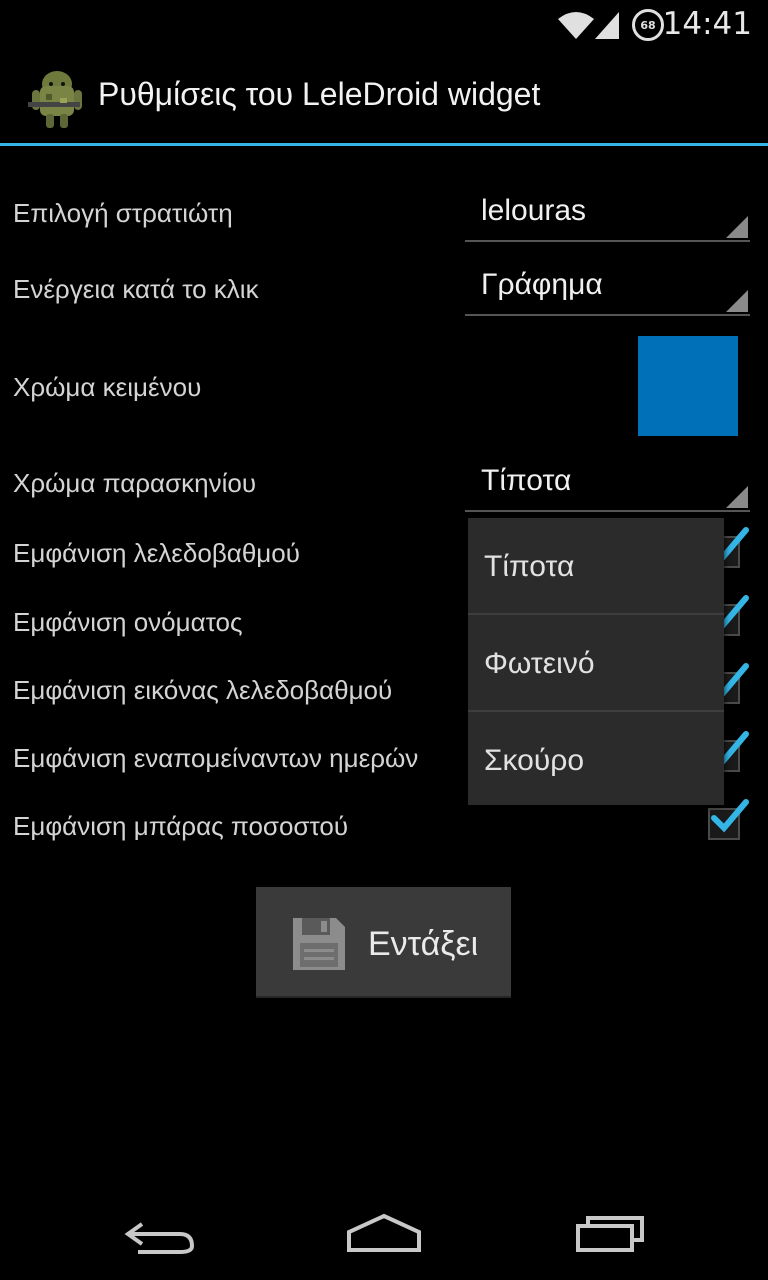  What do you see at coordinates (607, 25) in the screenshot?
I see `signal-icon` at bounding box center [607, 25].